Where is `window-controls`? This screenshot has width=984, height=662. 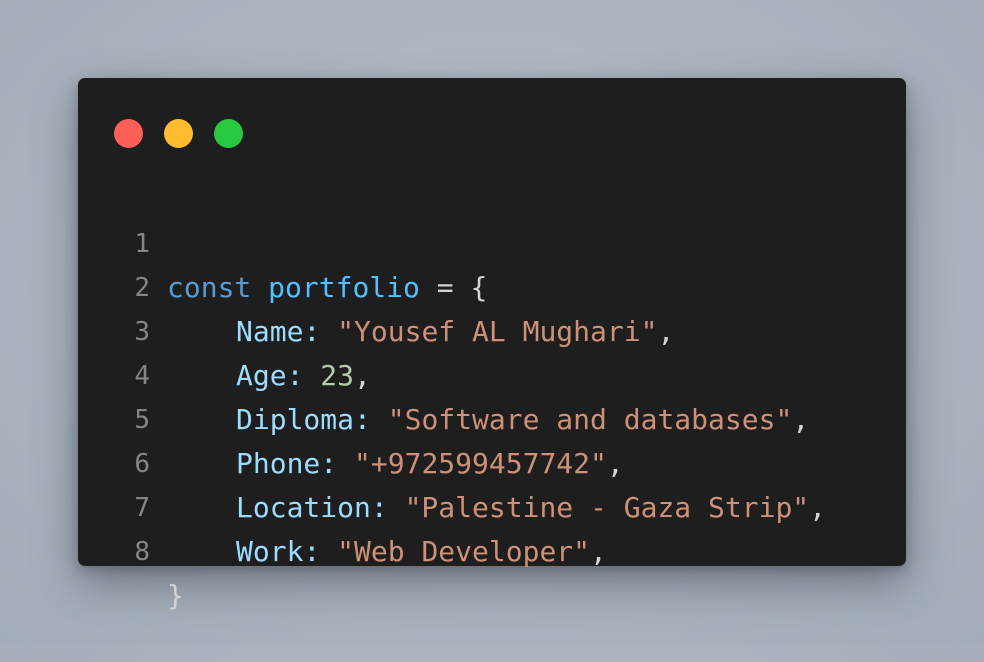 window-controls is located at coordinates (178, 133).